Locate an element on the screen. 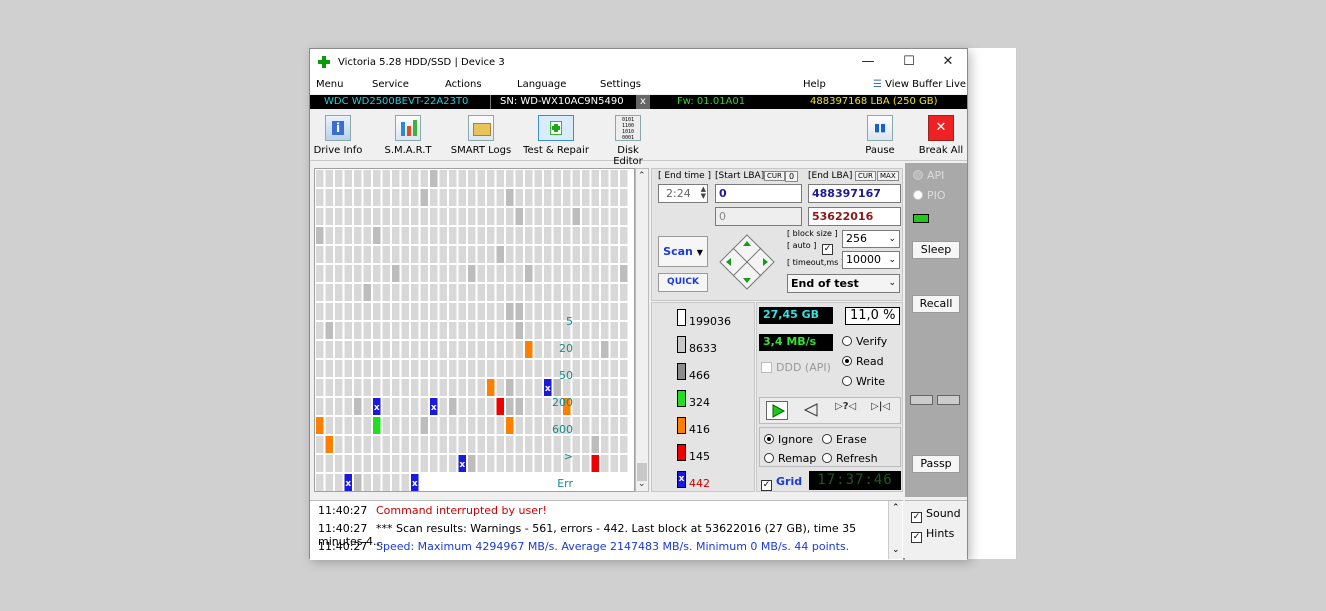 This screenshot has height=611, width=1326. menu-item-language: Language is located at coordinates (541, 84).